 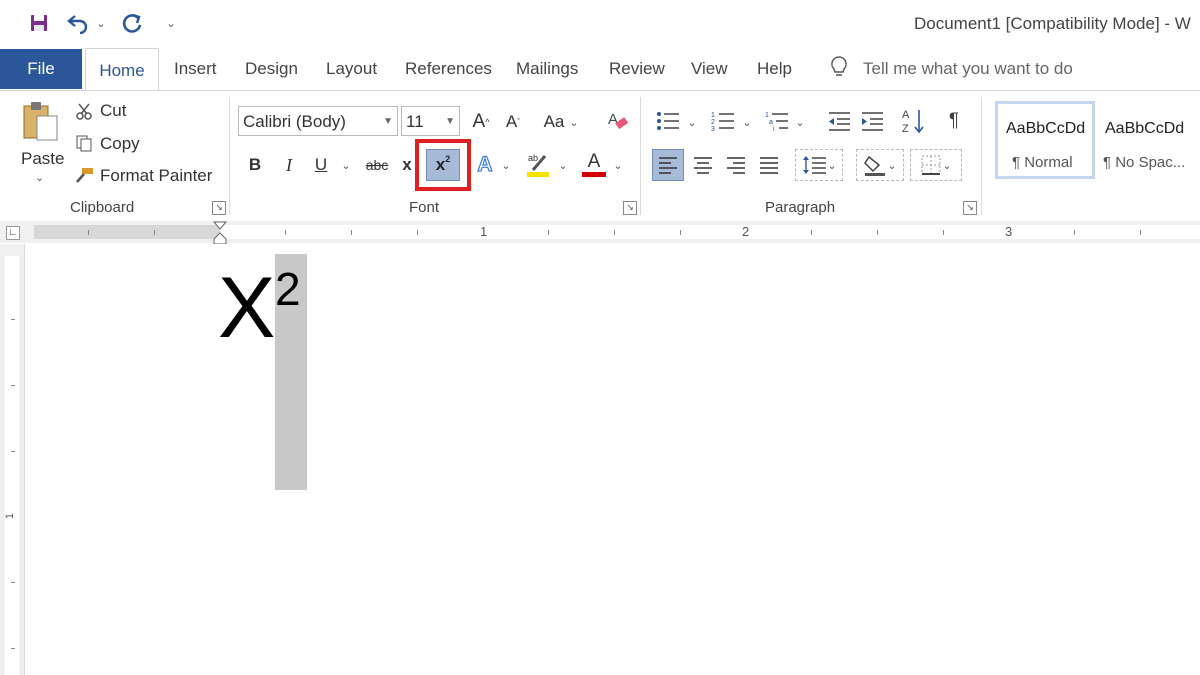 I want to click on horizontal-ruler: ∟ 1 2 3, so click(x=600, y=236).